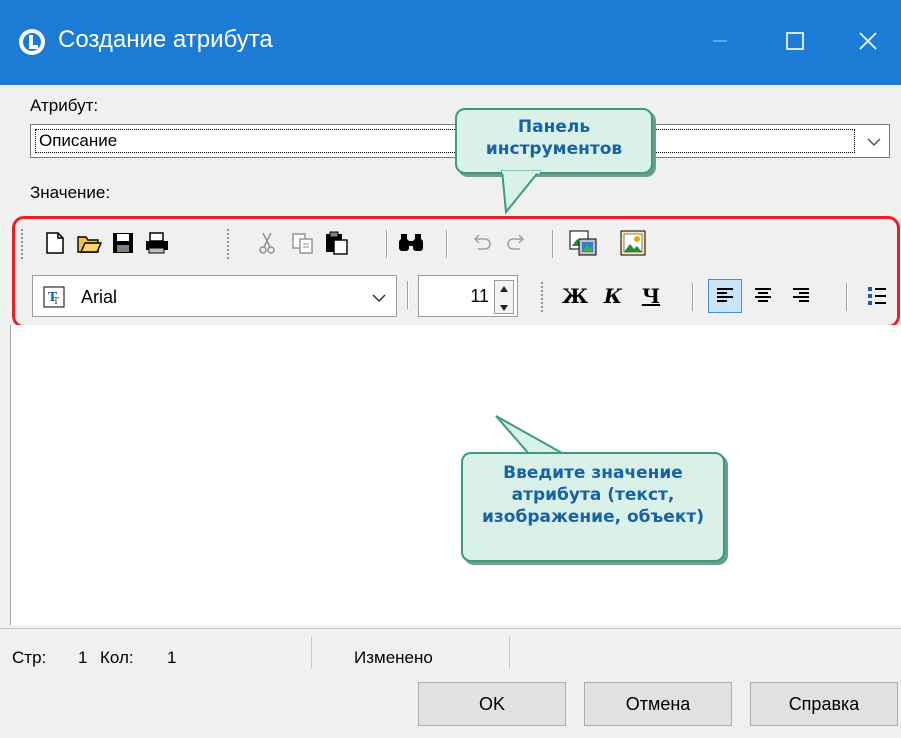 This screenshot has width=901, height=738. I want to click on attribute-selected-value: Описание, so click(445, 141).